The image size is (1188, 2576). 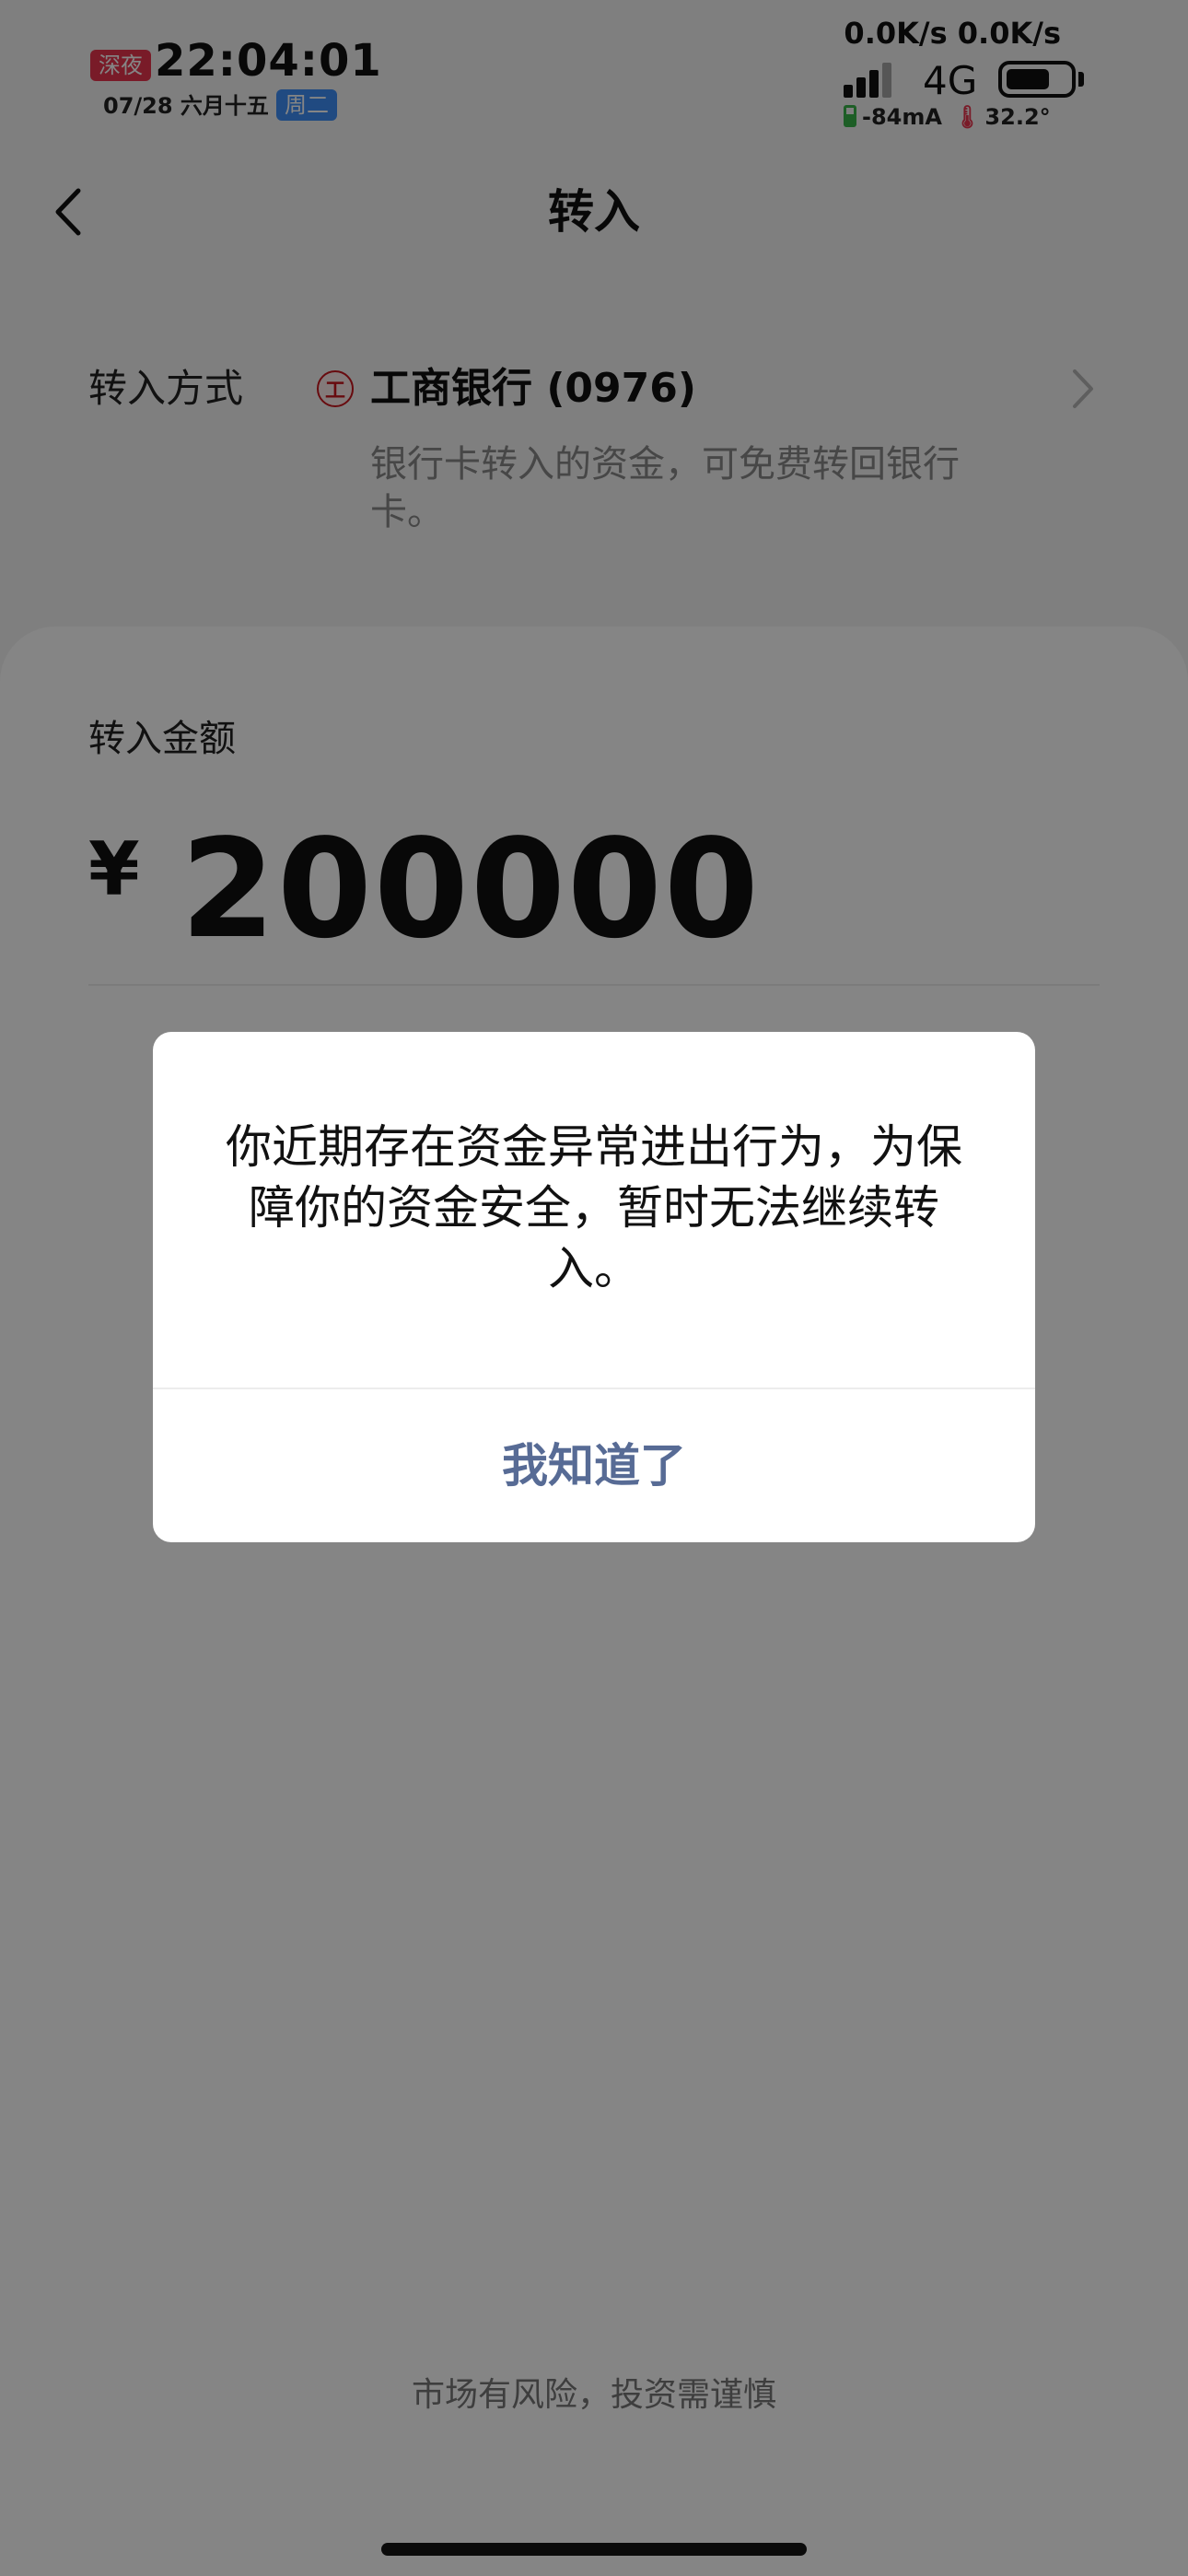 I want to click on risk-alert-dialog: 你近期存在资金异常进出行为，为保障你的资金安全，暂时无法继续转入。 我知道了, so click(x=594, y=1287).